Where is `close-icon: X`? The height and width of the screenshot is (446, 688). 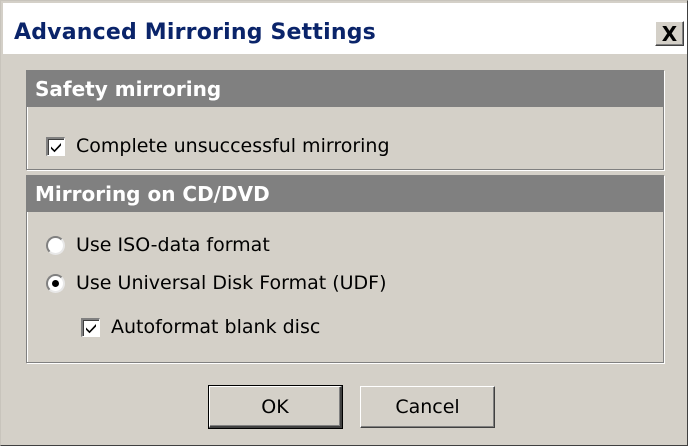 close-icon: X is located at coordinates (669, 33).